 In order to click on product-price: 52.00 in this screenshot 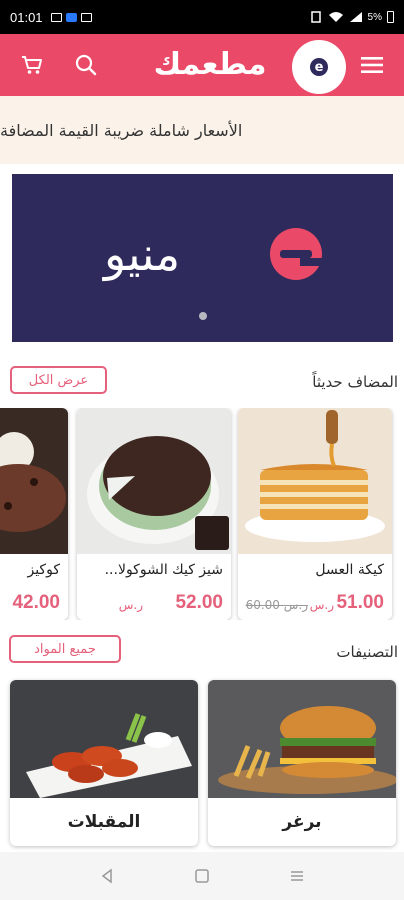, I will do `click(199, 602)`.